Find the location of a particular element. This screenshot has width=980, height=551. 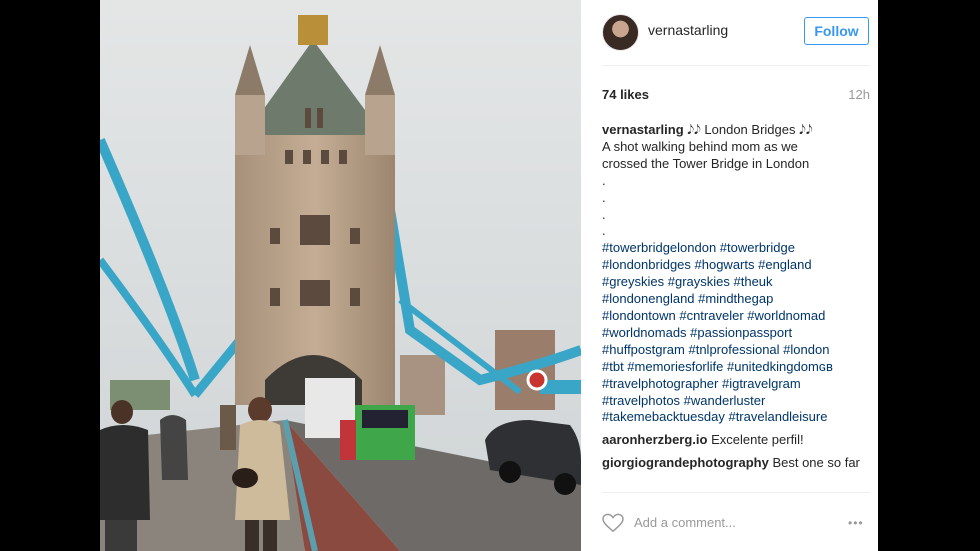

hashtag-line: #huffpostgram #tnlprofessional #london is located at coordinates (733, 350).